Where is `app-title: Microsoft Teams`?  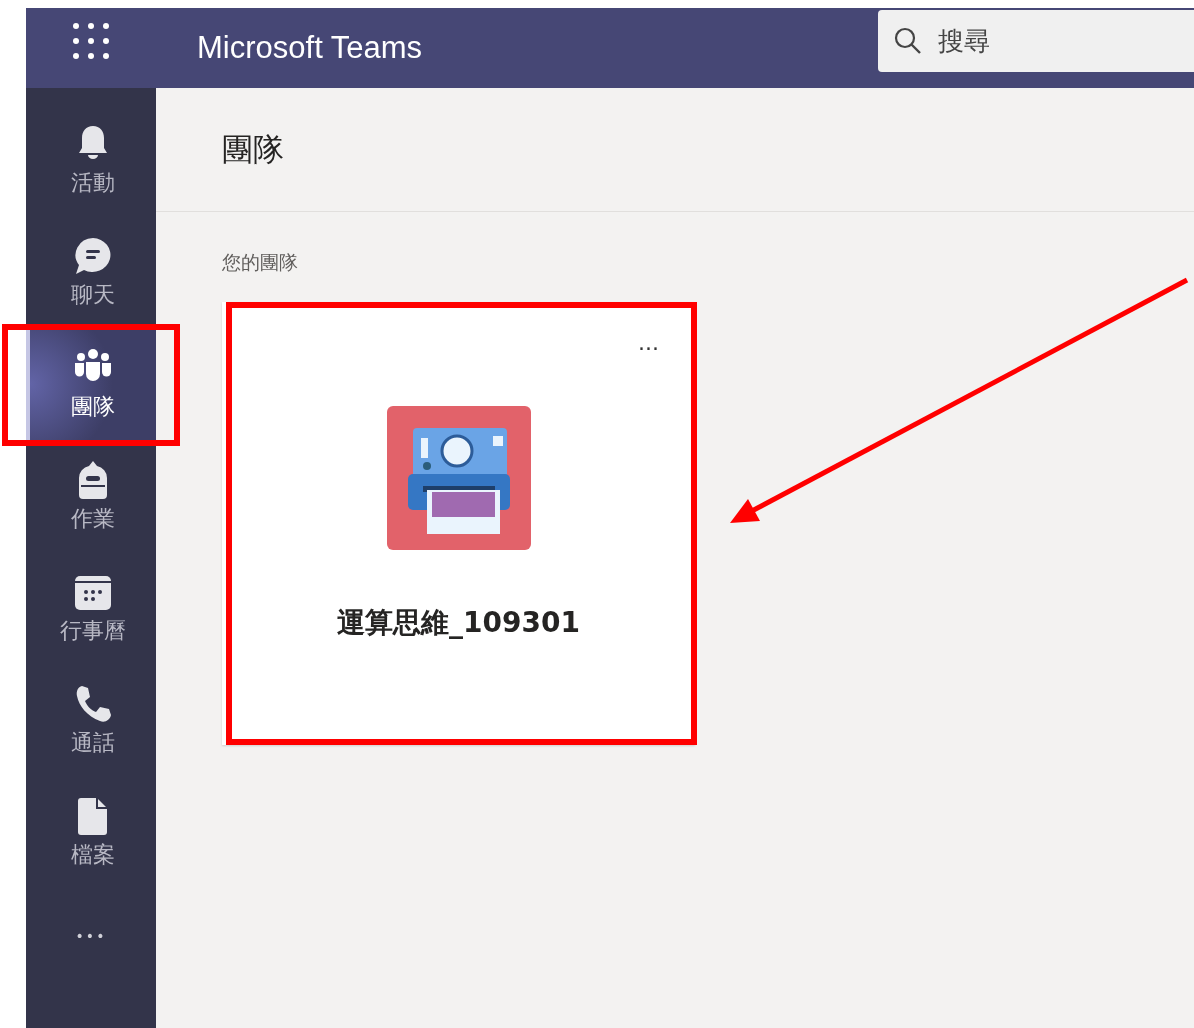
app-title: Microsoft Teams is located at coordinates (310, 48).